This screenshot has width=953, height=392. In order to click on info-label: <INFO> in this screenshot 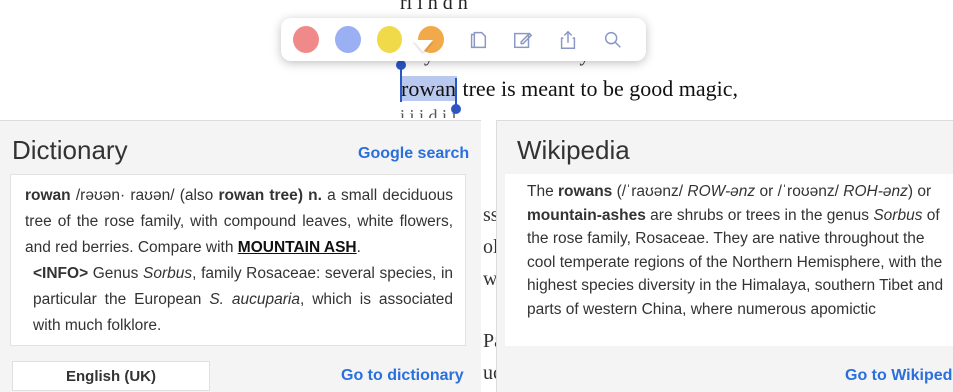, I will do `click(61, 273)`.